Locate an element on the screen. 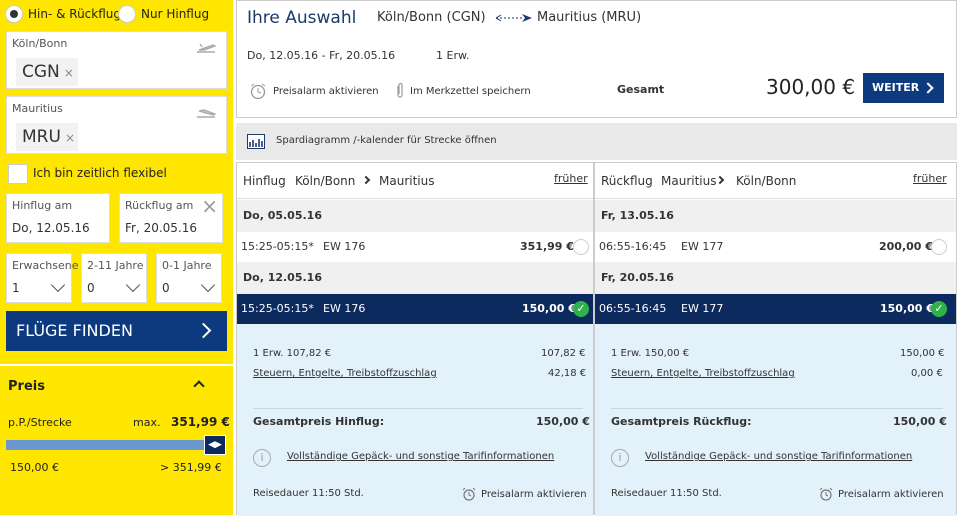 The width and height of the screenshot is (957, 516). collapse-icon is located at coordinates (199, 386).